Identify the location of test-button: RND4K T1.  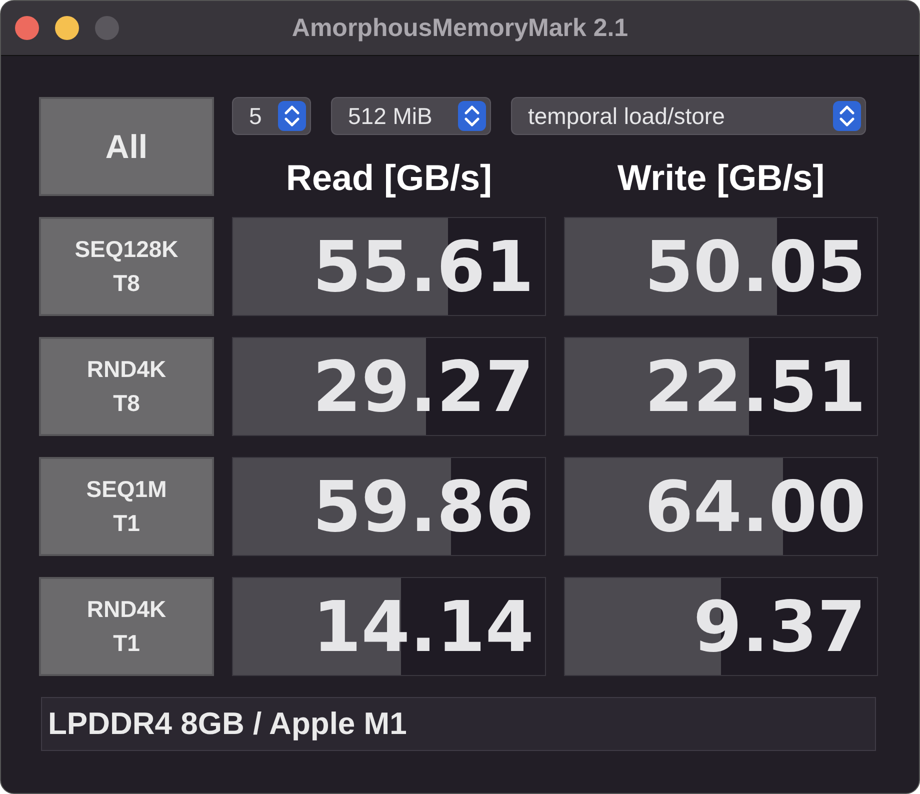
(126, 626).